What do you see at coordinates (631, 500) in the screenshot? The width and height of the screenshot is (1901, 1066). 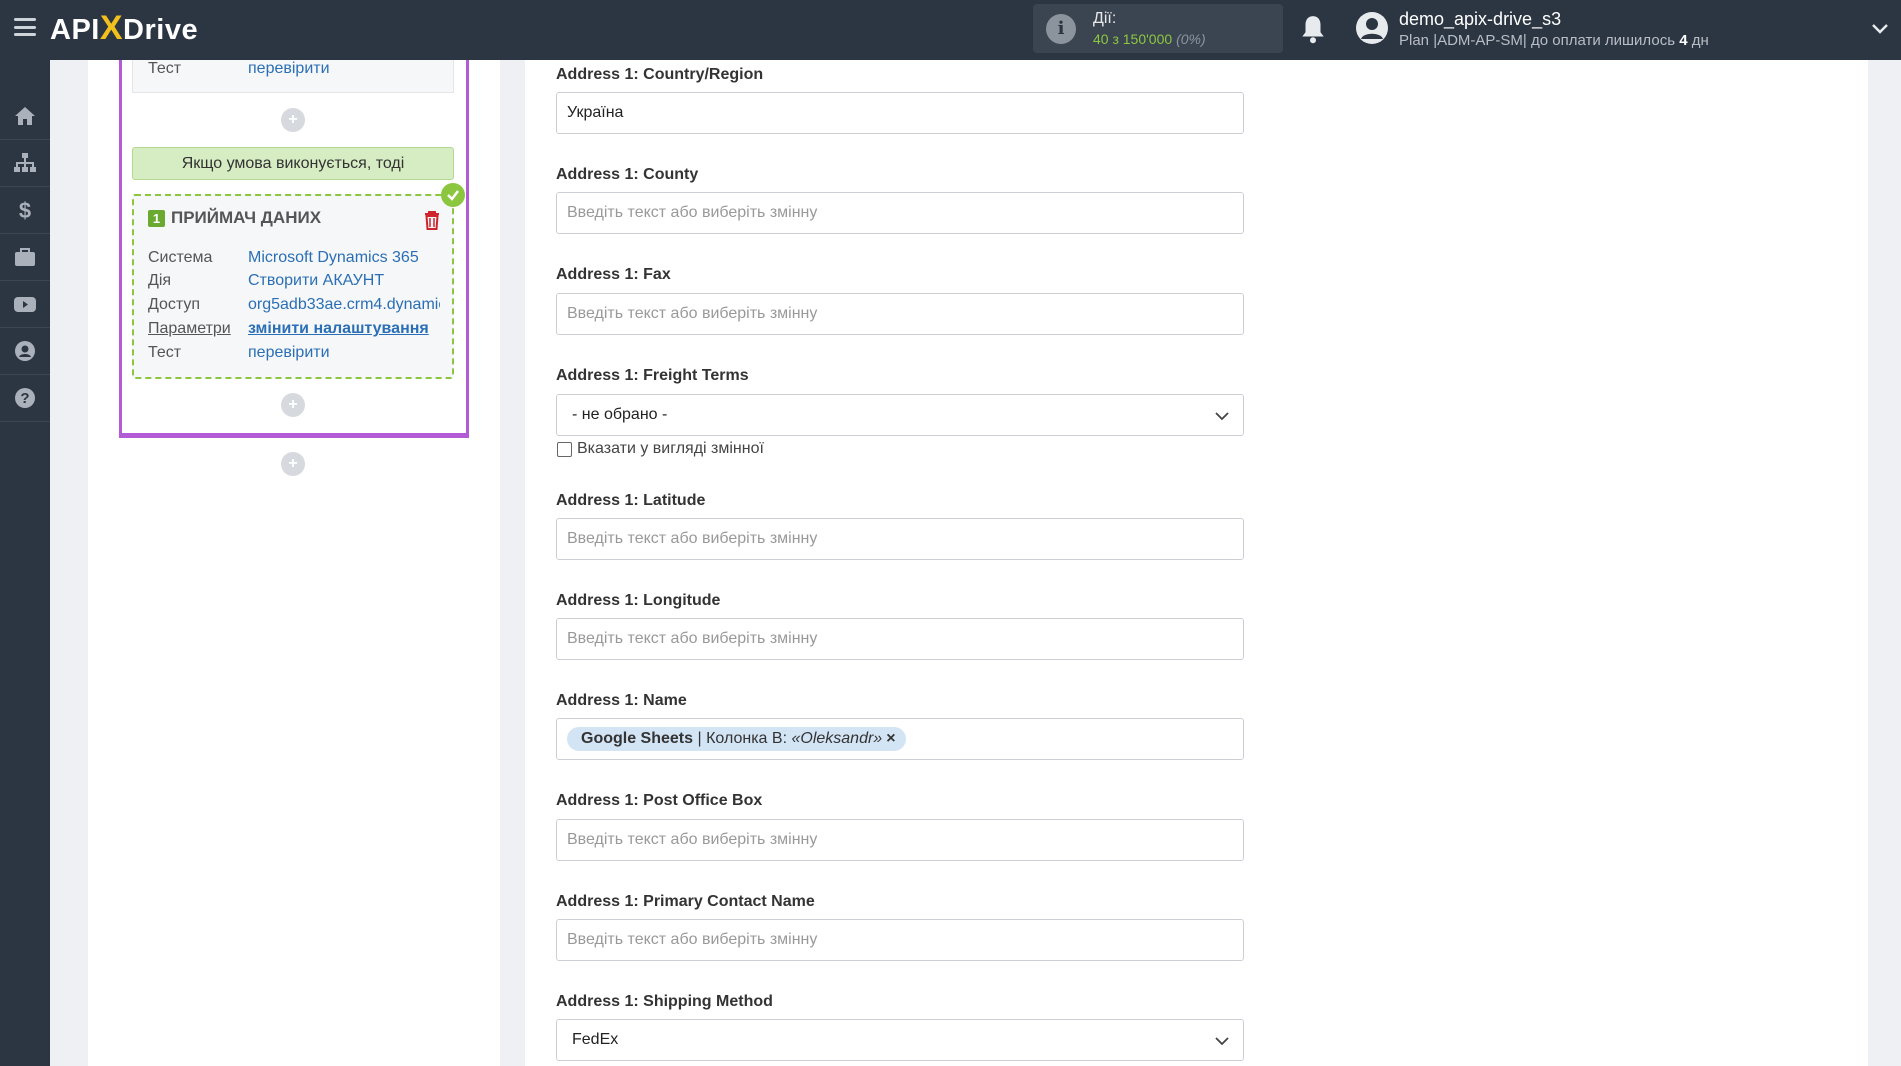 I see `latitude-label: Address 1: Latitude` at bounding box center [631, 500].